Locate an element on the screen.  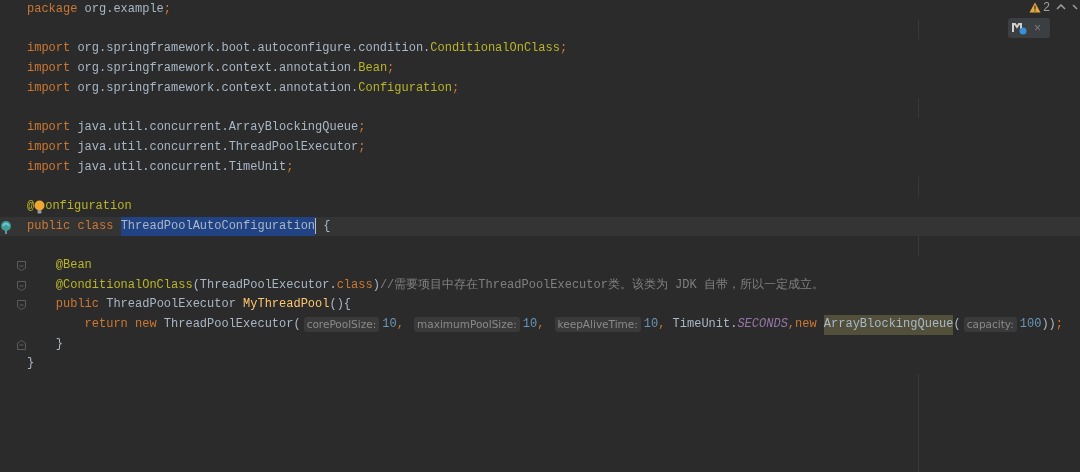
code-text: package org.example; is located at coordinates (99, 9).